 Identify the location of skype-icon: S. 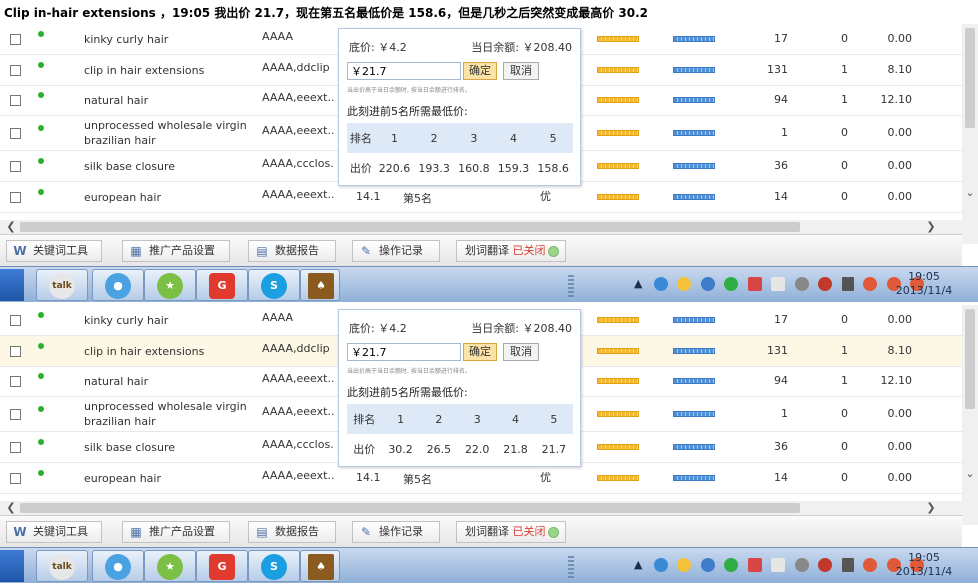
(274, 567).